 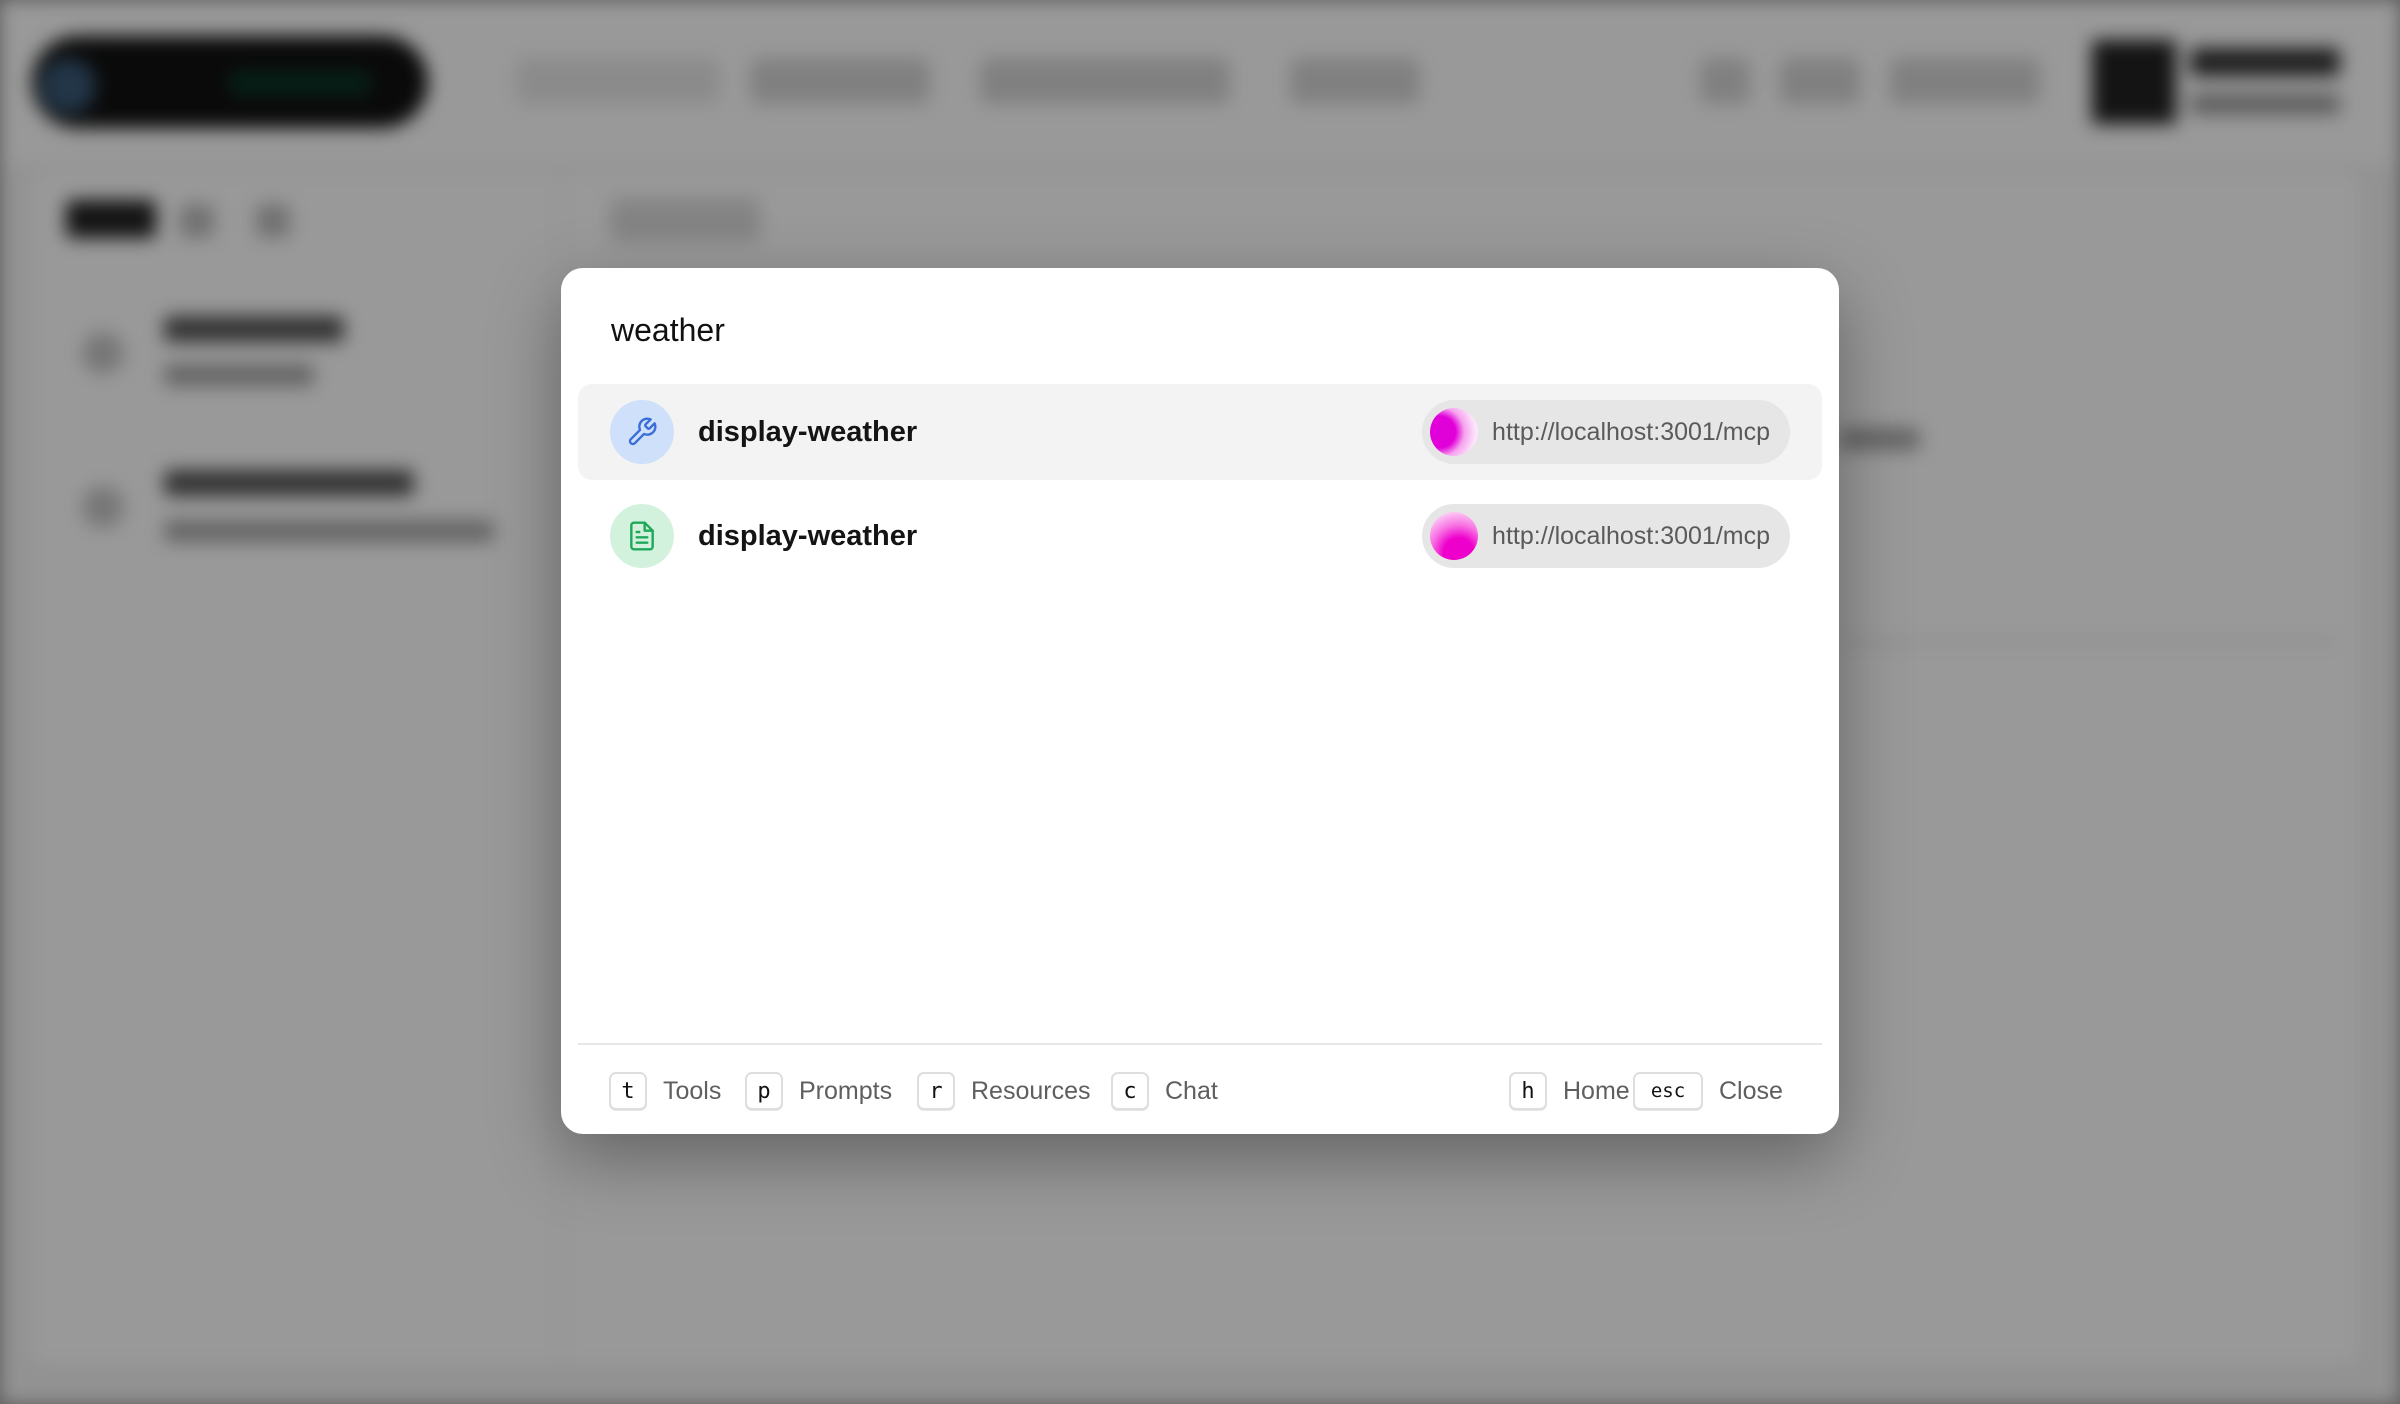 I want to click on kbd-key: p, so click(x=764, y=1091).